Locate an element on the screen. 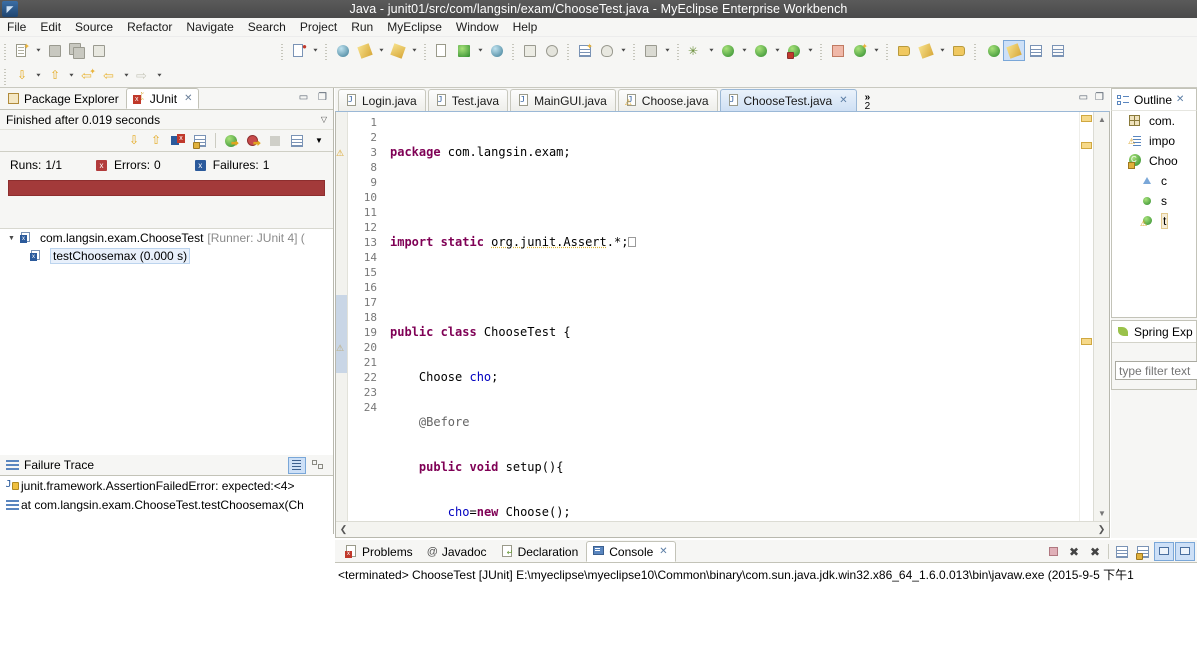 Image resolution: width=1197 pixels, height=660 pixels. pin-console-icon is located at coordinates (1164, 551).